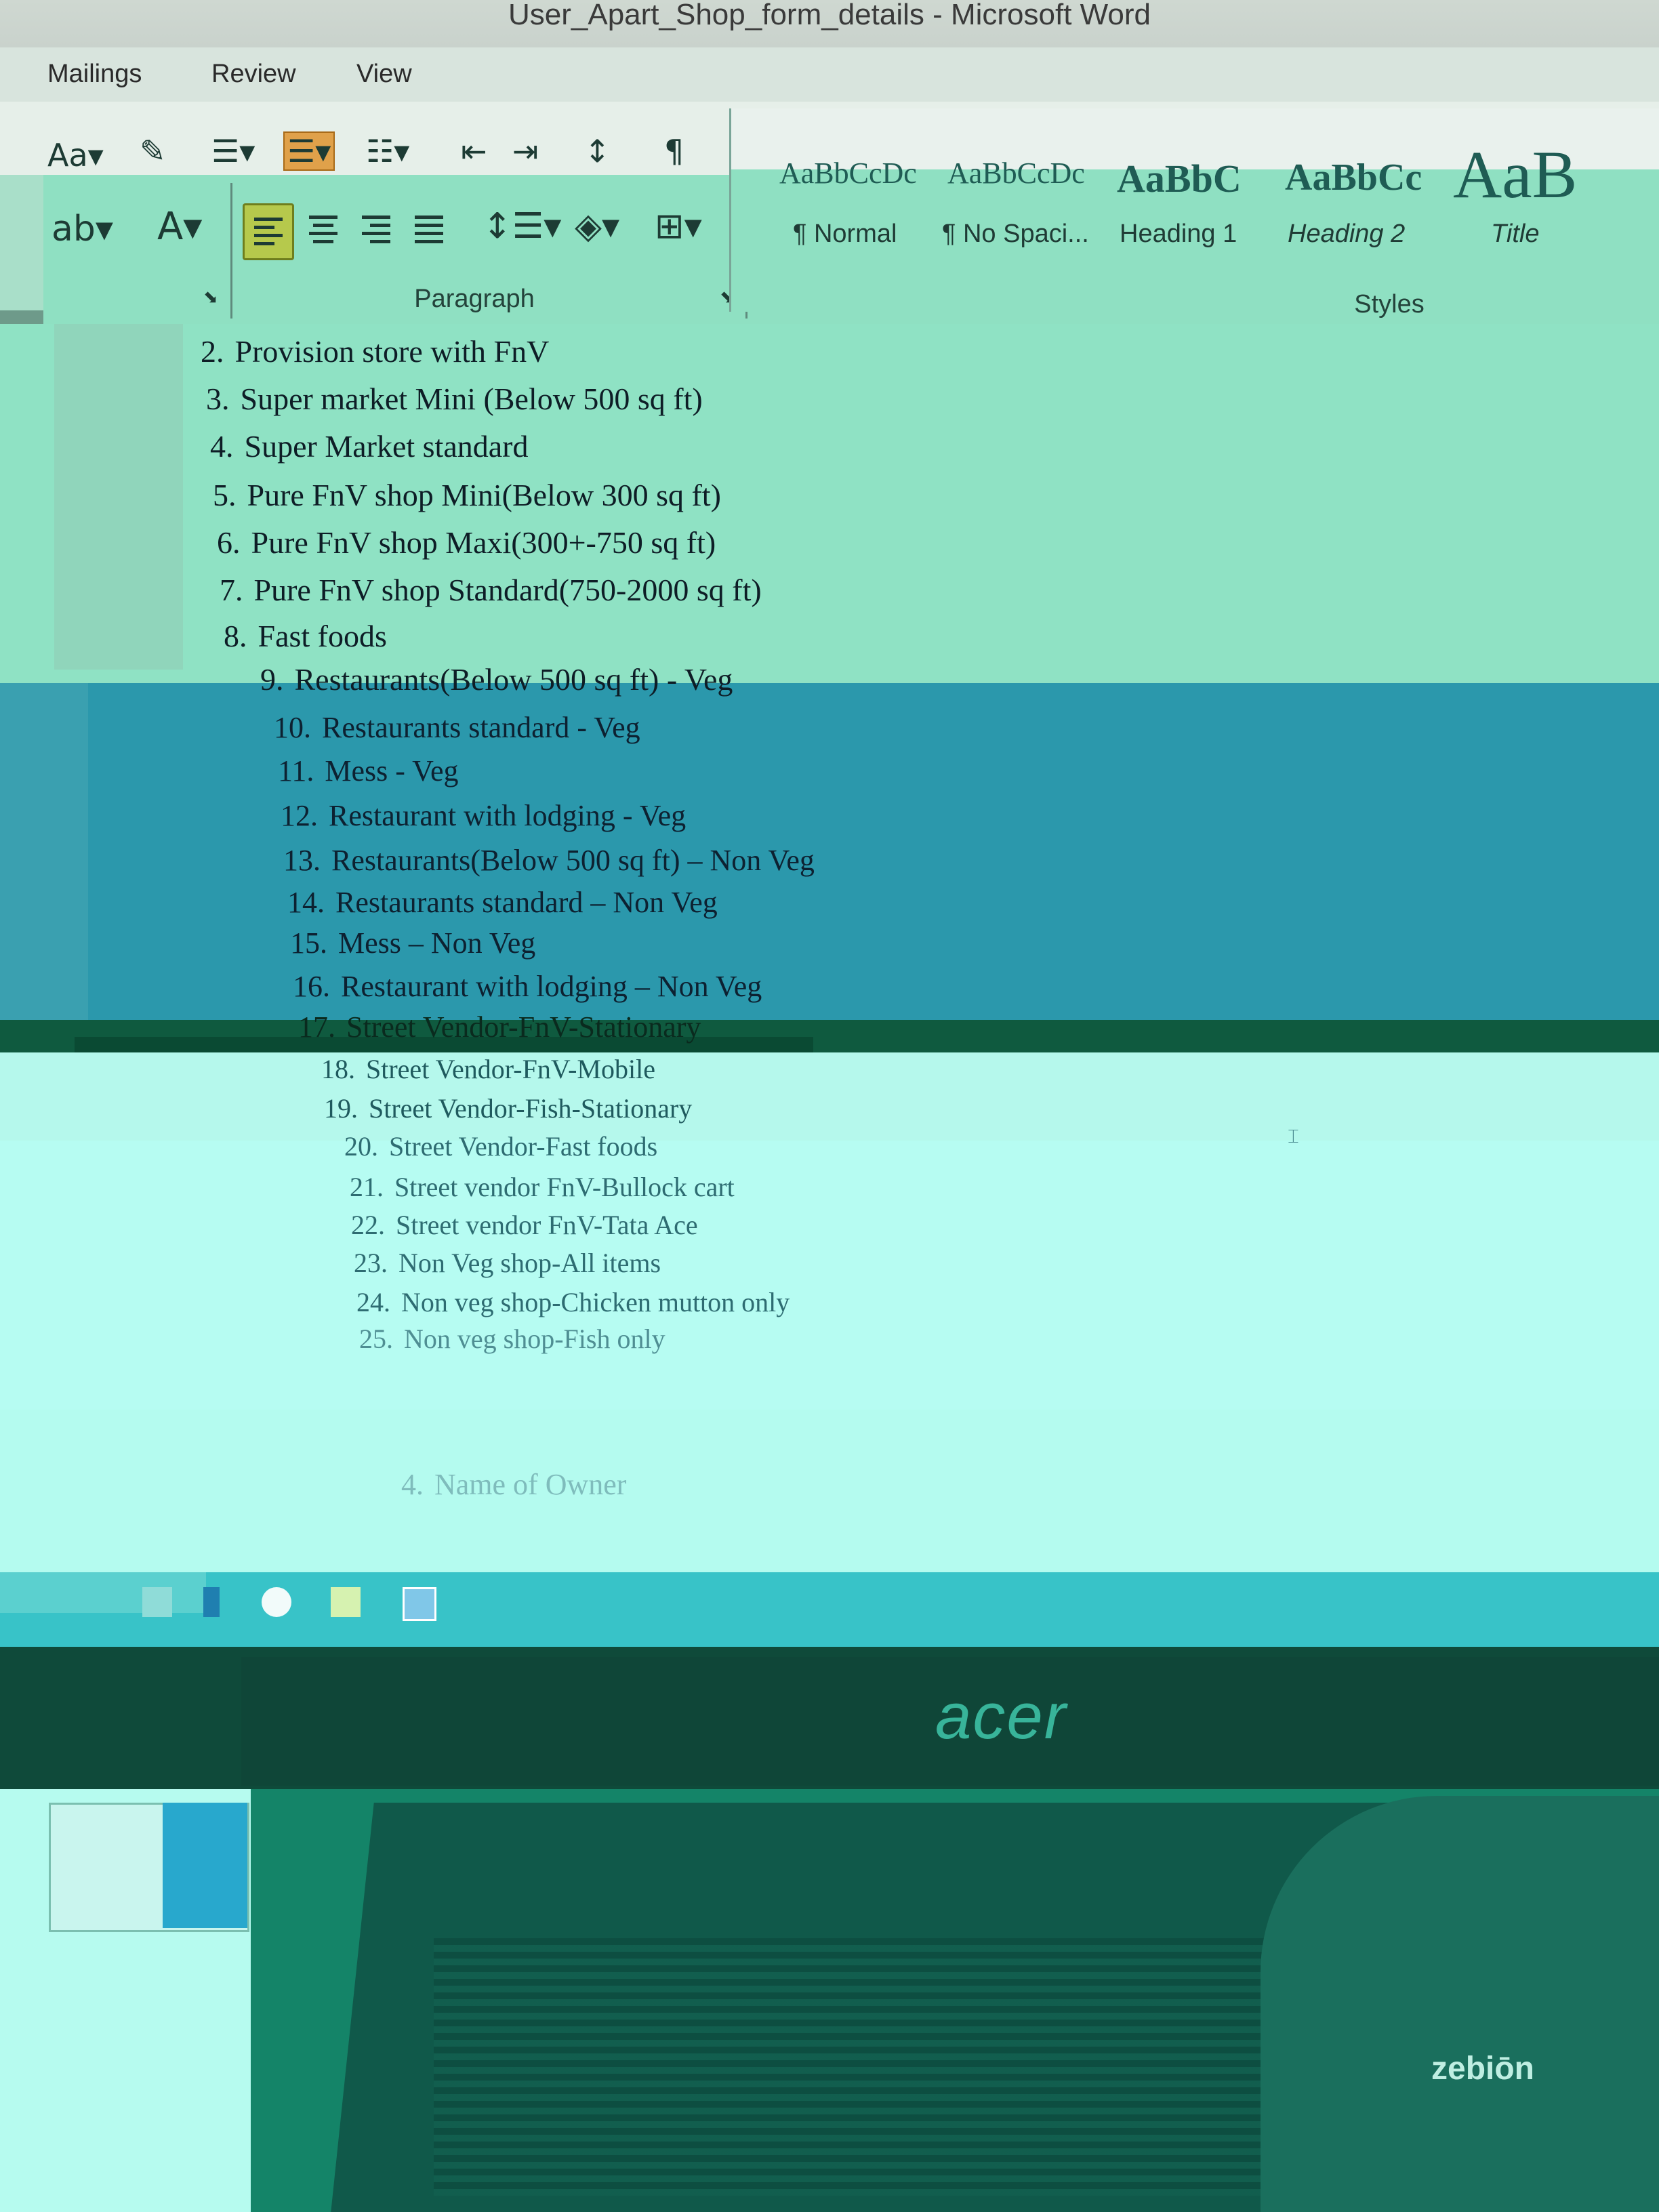 This screenshot has height=2212, width=1659. Describe the element at coordinates (678, 226) in the screenshot. I see `borders-icon: ⊞▾` at that location.